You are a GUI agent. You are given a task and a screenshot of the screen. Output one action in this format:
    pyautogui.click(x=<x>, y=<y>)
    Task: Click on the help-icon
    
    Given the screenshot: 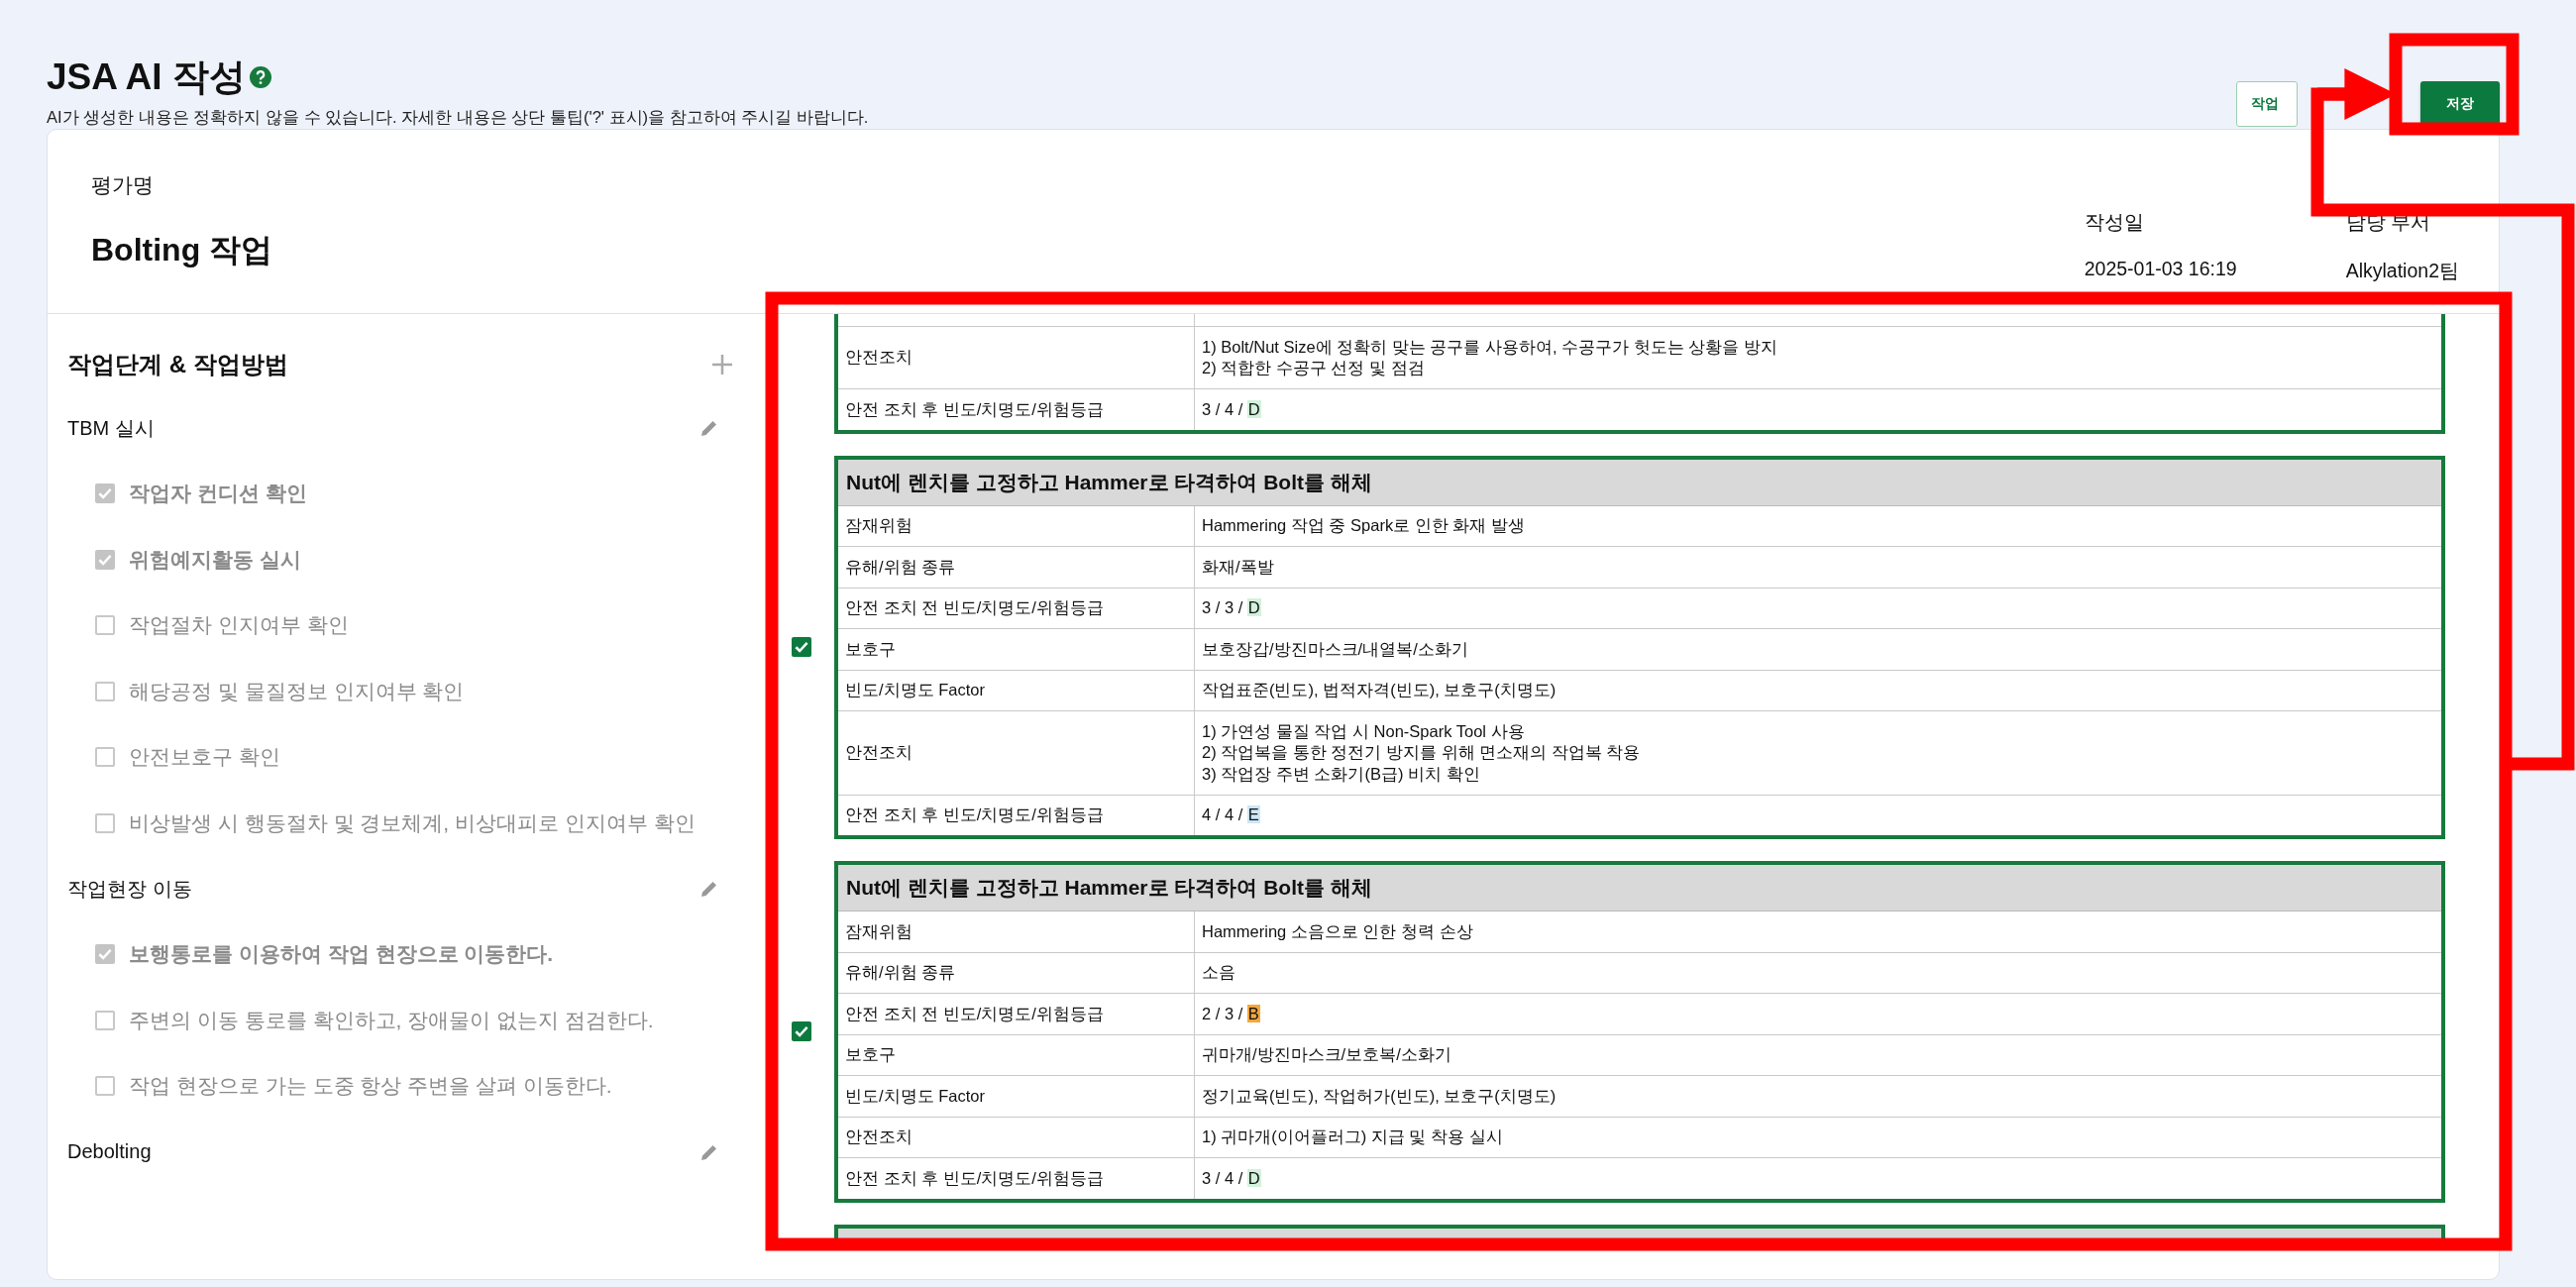 What is the action you would take?
    pyautogui.click(x=260, y=77)
    